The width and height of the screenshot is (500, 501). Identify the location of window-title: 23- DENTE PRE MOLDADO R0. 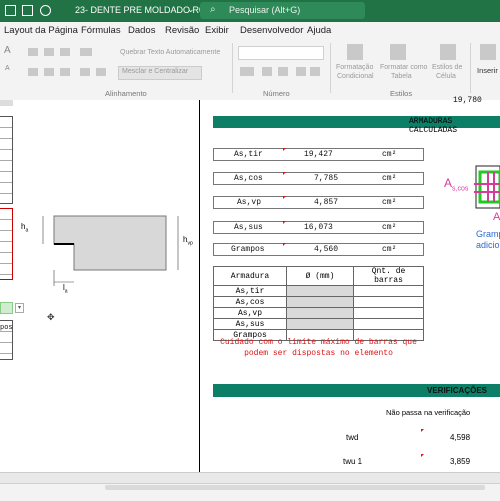
(140, 10).